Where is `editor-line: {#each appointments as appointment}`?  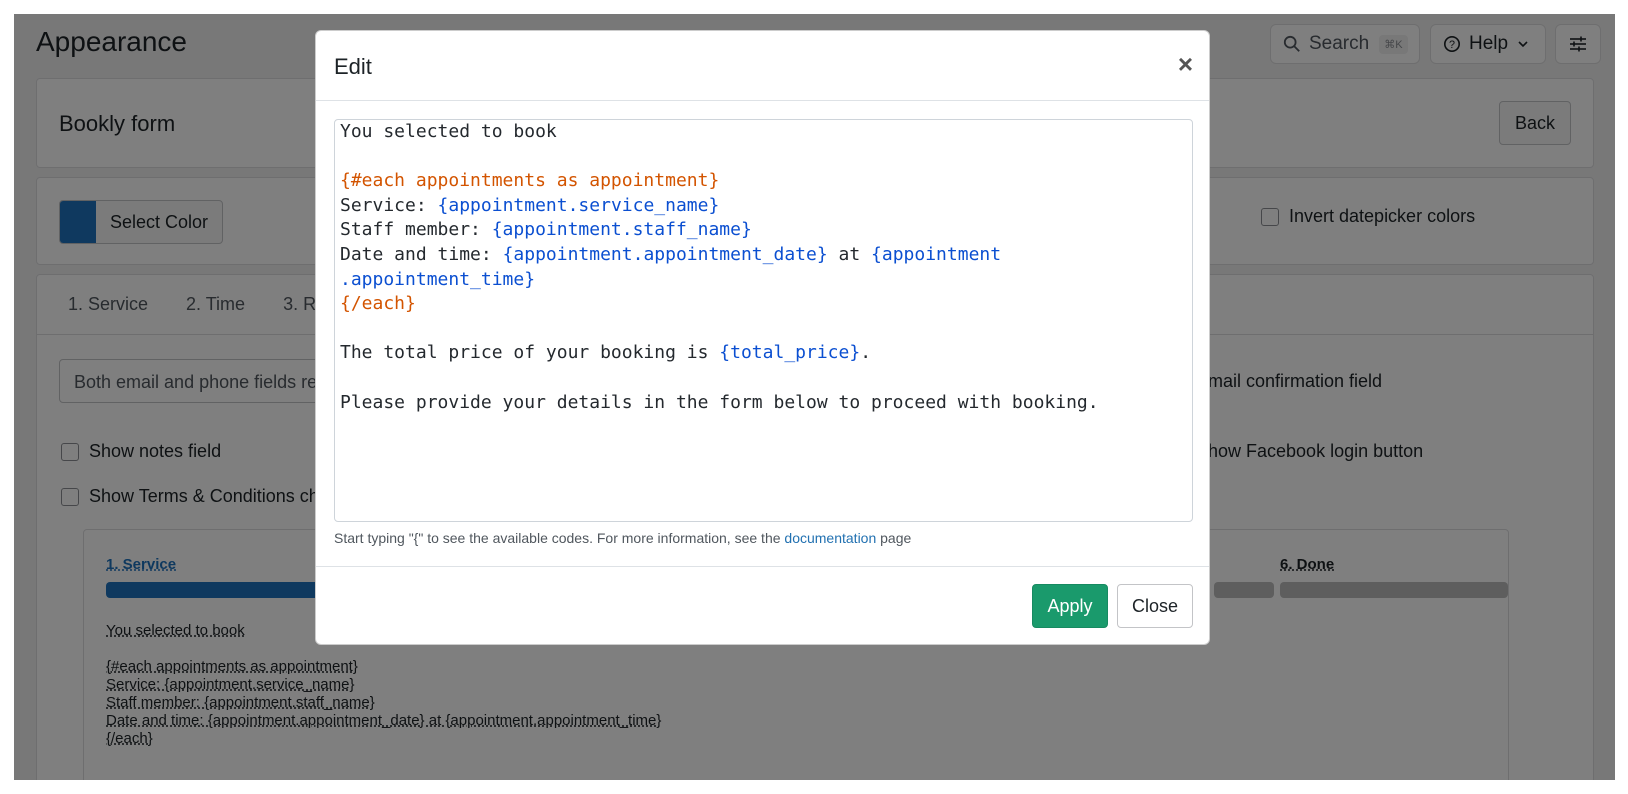
editor-line: {#each appointments as appointment} is located at coordinates (763, 181).